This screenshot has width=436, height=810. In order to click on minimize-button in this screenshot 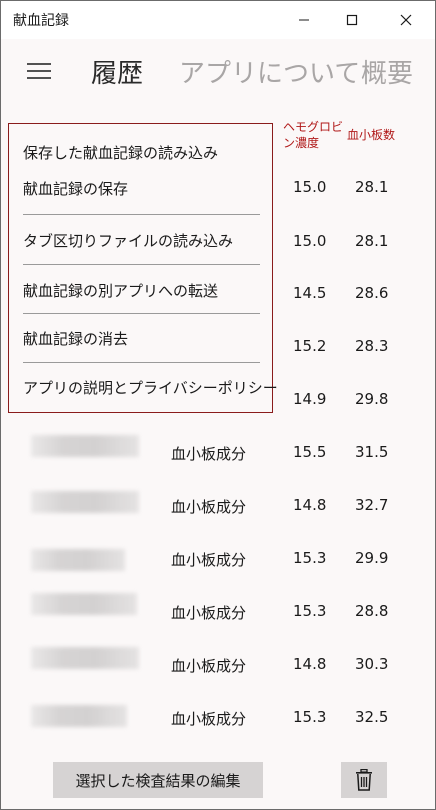, I will do `click(304, 20)`.